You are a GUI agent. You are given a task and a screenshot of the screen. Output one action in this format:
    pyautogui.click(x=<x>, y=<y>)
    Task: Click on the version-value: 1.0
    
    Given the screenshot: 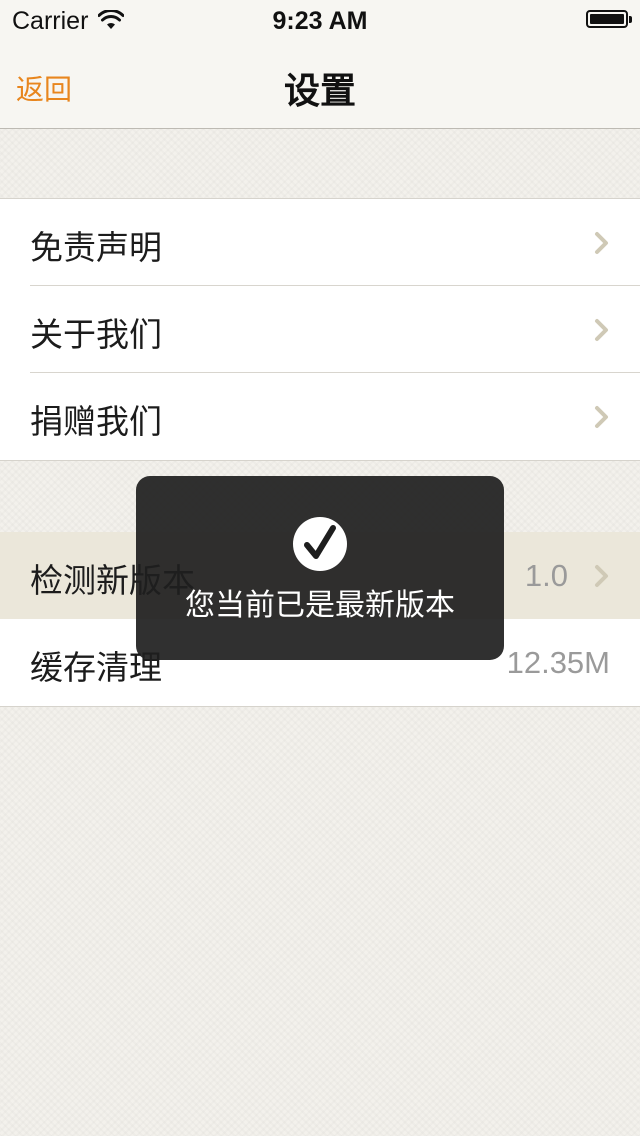 What is the action you would take?
    pyautogui.click(x=546, y=575)
    